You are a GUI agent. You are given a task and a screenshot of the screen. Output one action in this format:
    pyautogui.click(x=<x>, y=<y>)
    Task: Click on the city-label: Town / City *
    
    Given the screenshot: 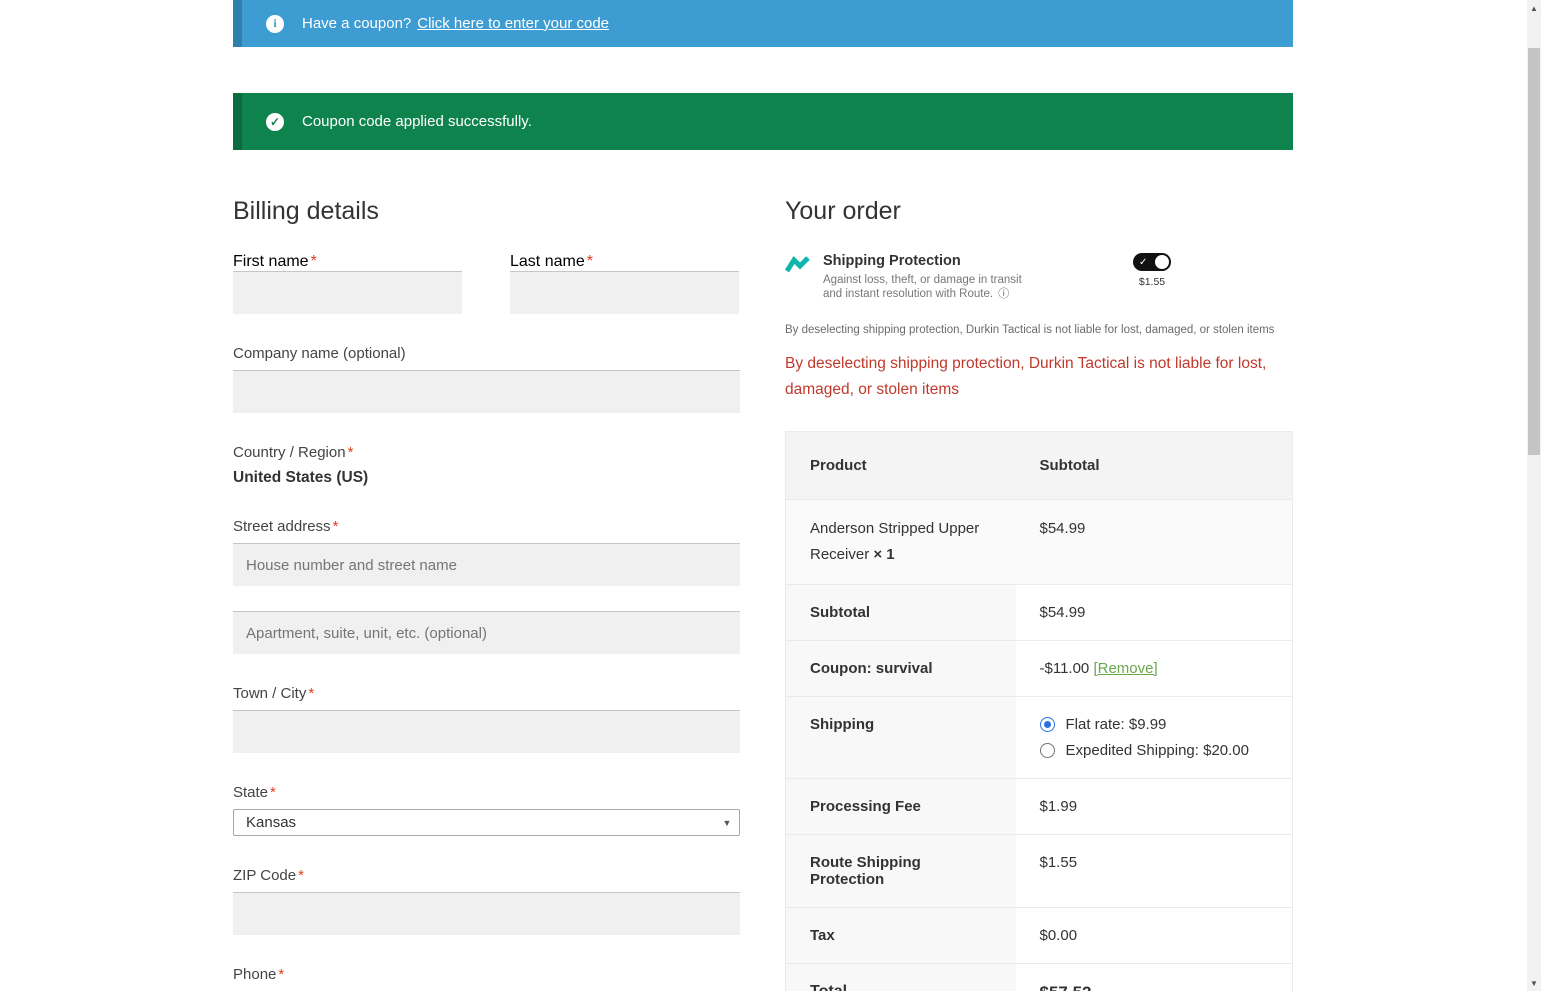 What is the action you would take?
    pyautogui.click(x=274, y=693)
    